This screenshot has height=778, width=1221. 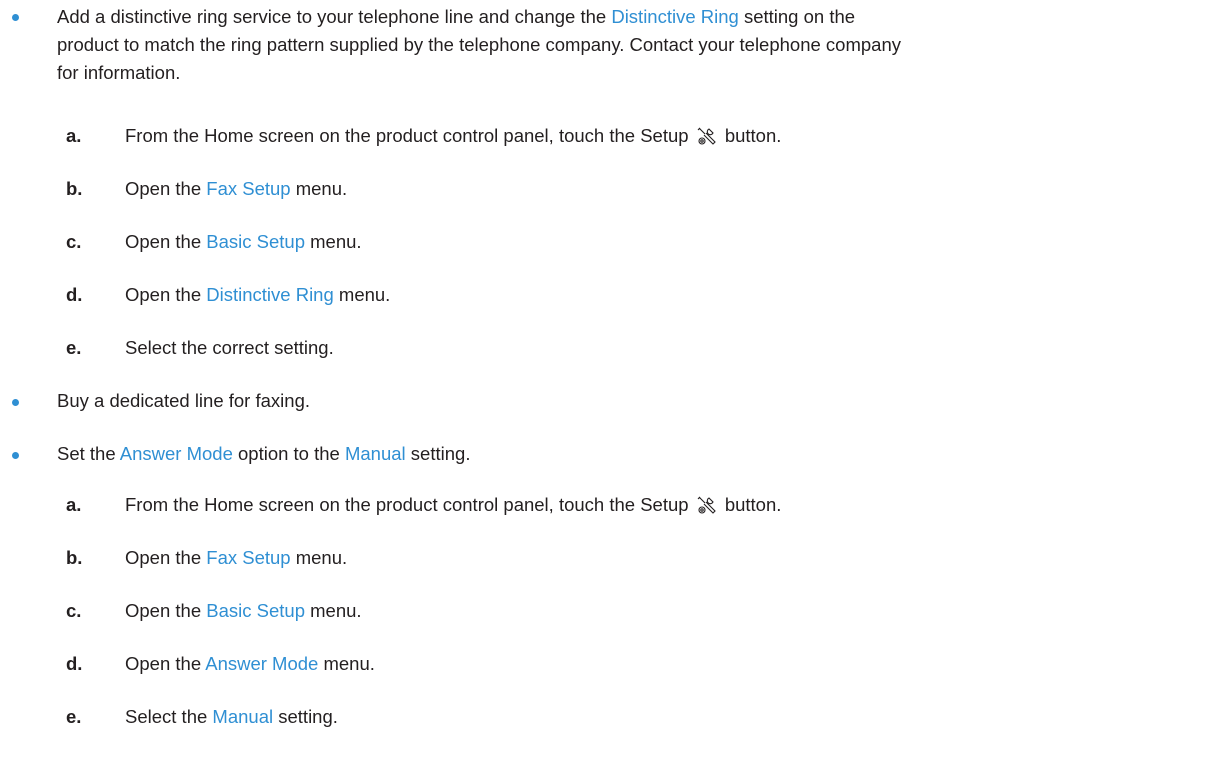 I want to click on bullet-line: for information., so click(x=119, y=72).